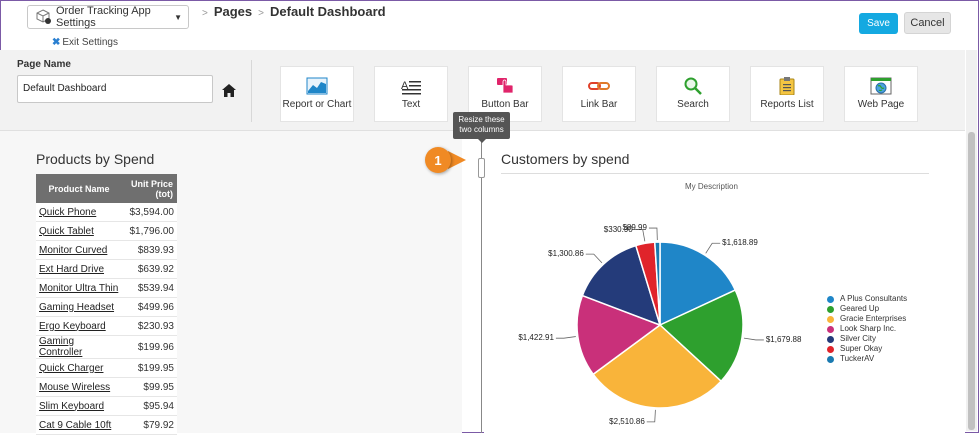 The height and width of the screenshot is (435, 979). I want to click on legend-item: A Plus Consultants, so click(867, 299).